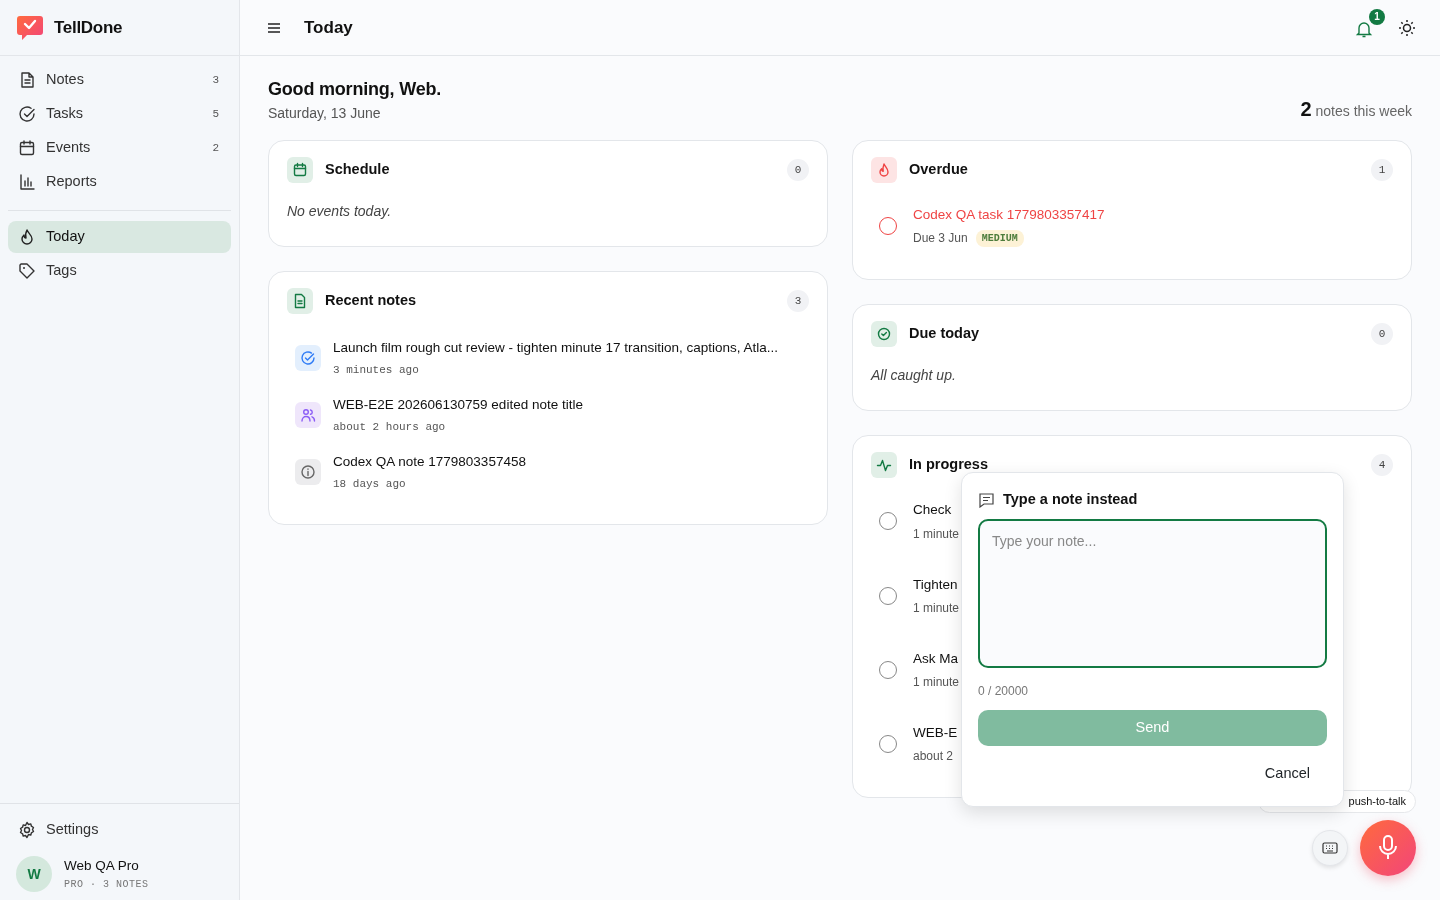 The height and width of the screenshot is (900, 1440). I want to click on note-title: WEB-E2E 202606130759 edited note title, so click(458, 404).